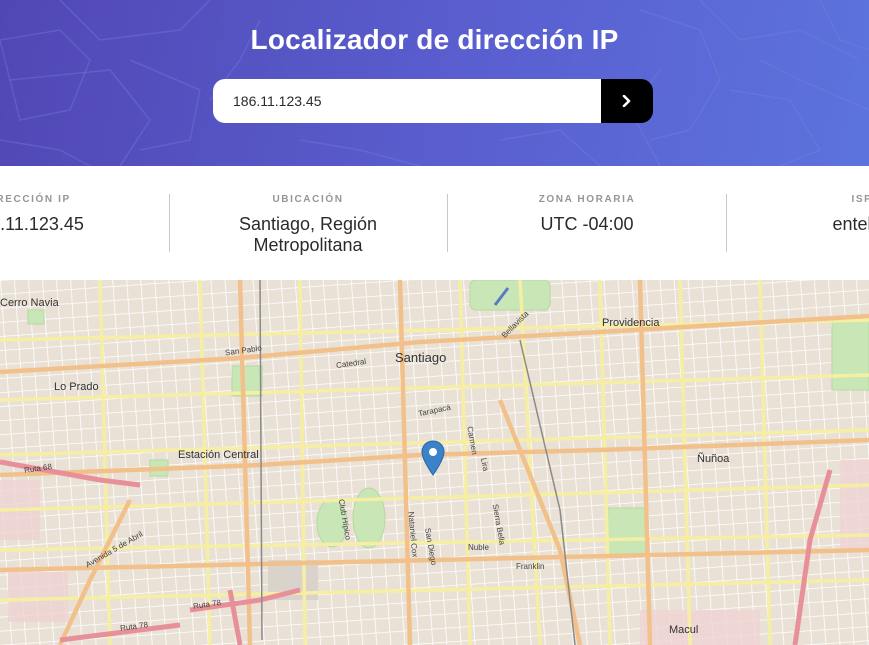  What do you see at coordinates (805, 214) in the screenshot?
I see `info-isp: ISP entel M` at bounding box center [805, 214].